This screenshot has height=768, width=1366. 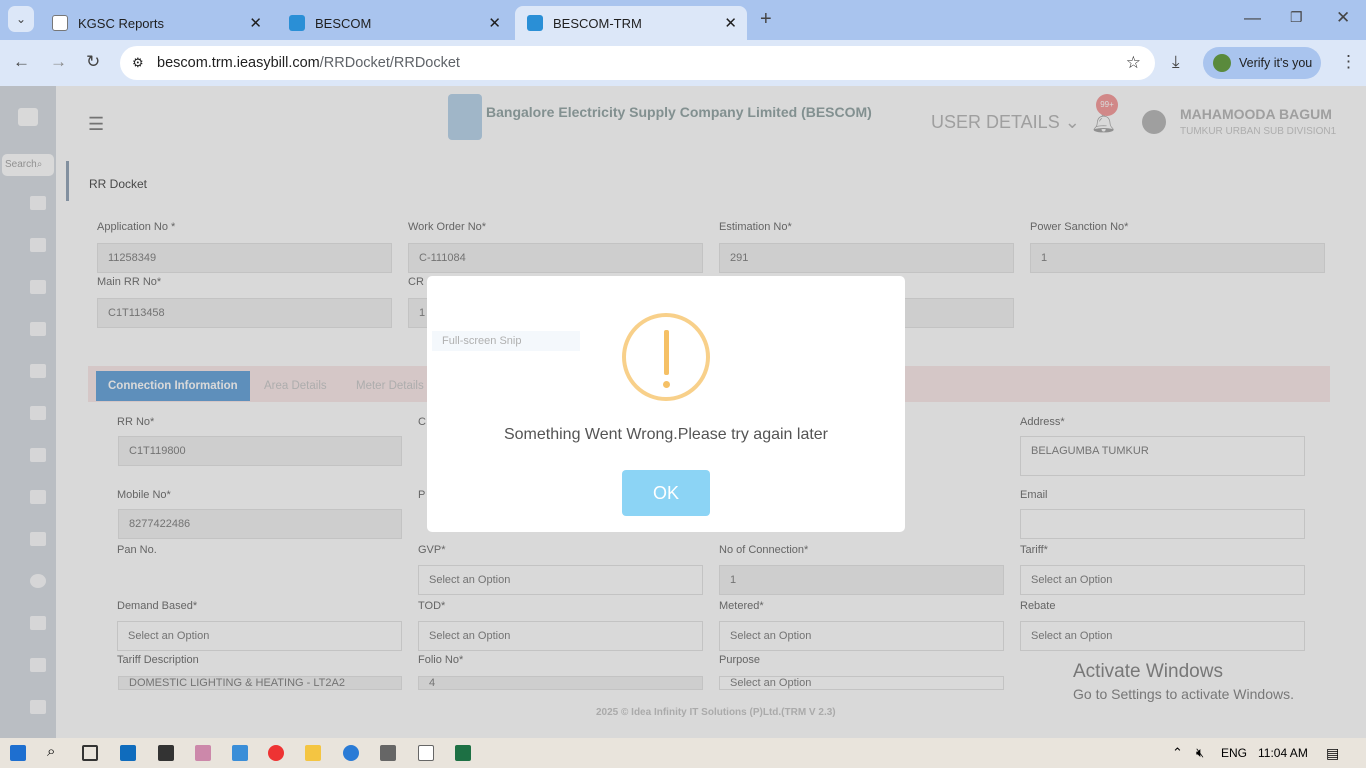 I want to click on tab-label: KGSC Reports, so click(x=121, y=23).